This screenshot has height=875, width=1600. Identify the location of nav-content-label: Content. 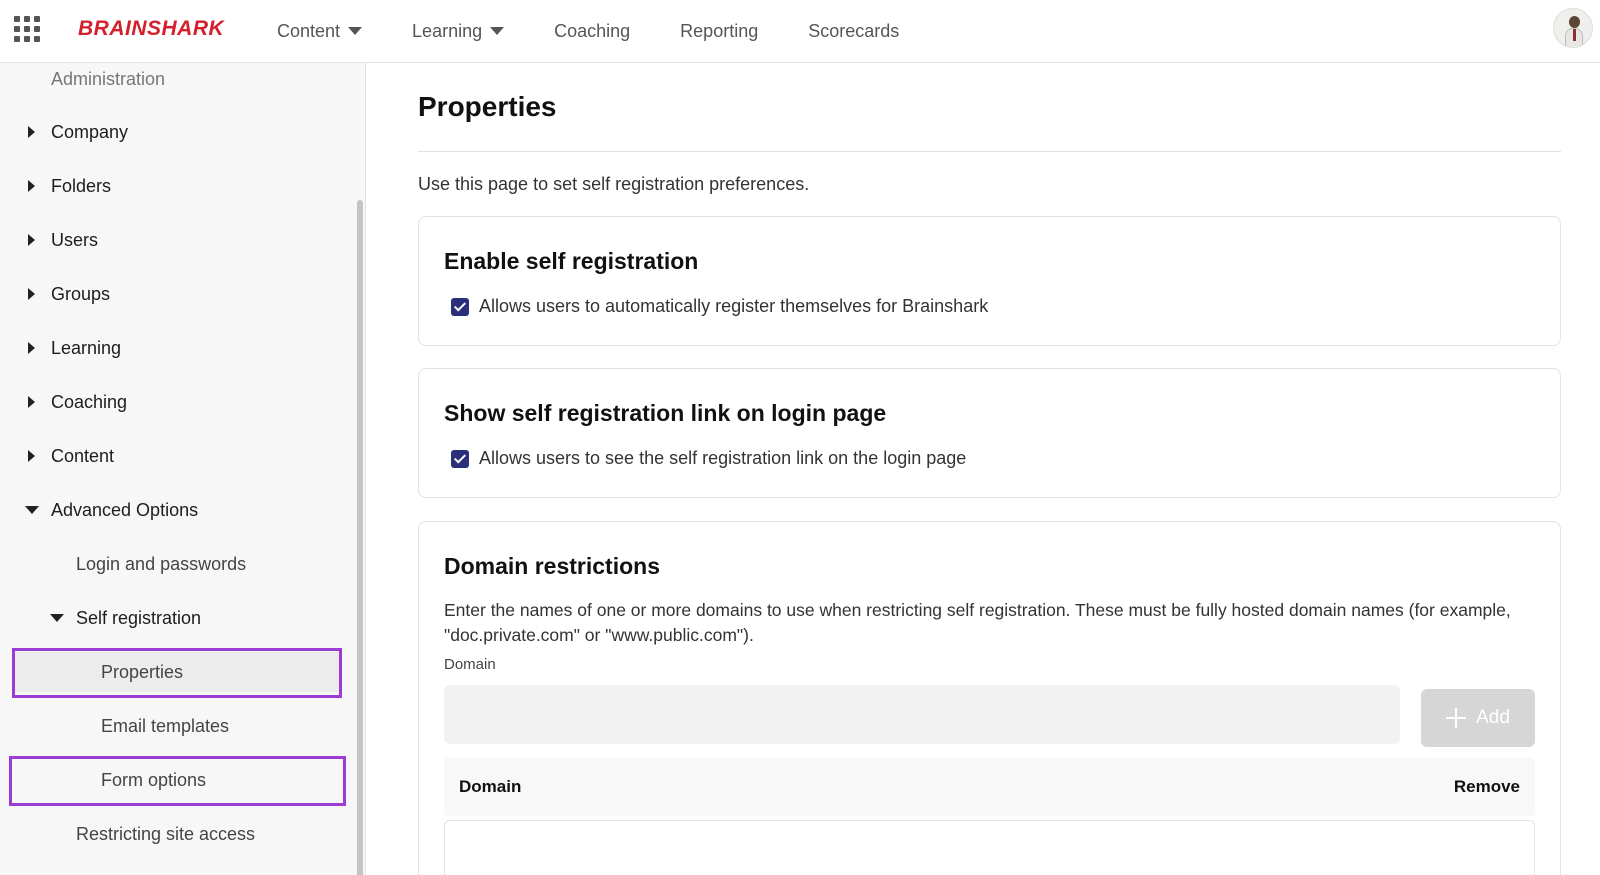
(309, 30).